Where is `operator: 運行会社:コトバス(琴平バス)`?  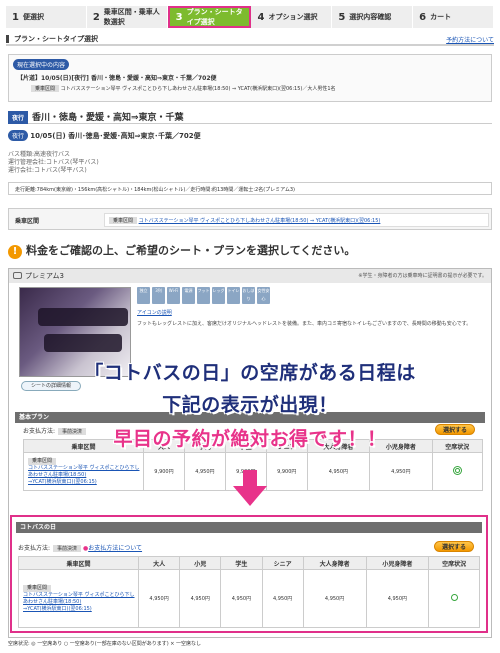
operator: 運行会社:コトバス(琴平バス) is located at coordinates (47, 170).